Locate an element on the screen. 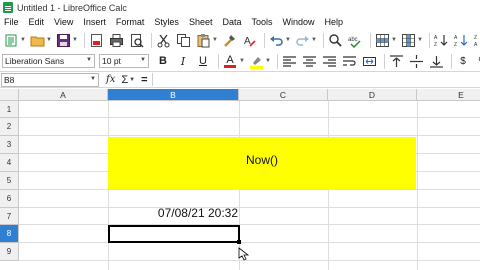  menu-insert: Insert is located at coordinates (94, 22).